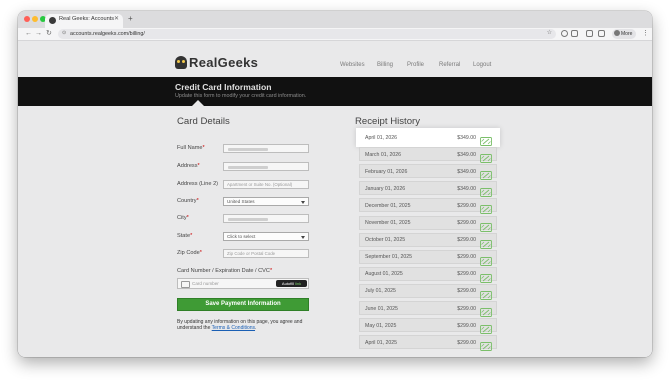  Describe the element at coordinates (389, 257) in the screenshot. I see `receipt-date: September 01, 2025` at that location.